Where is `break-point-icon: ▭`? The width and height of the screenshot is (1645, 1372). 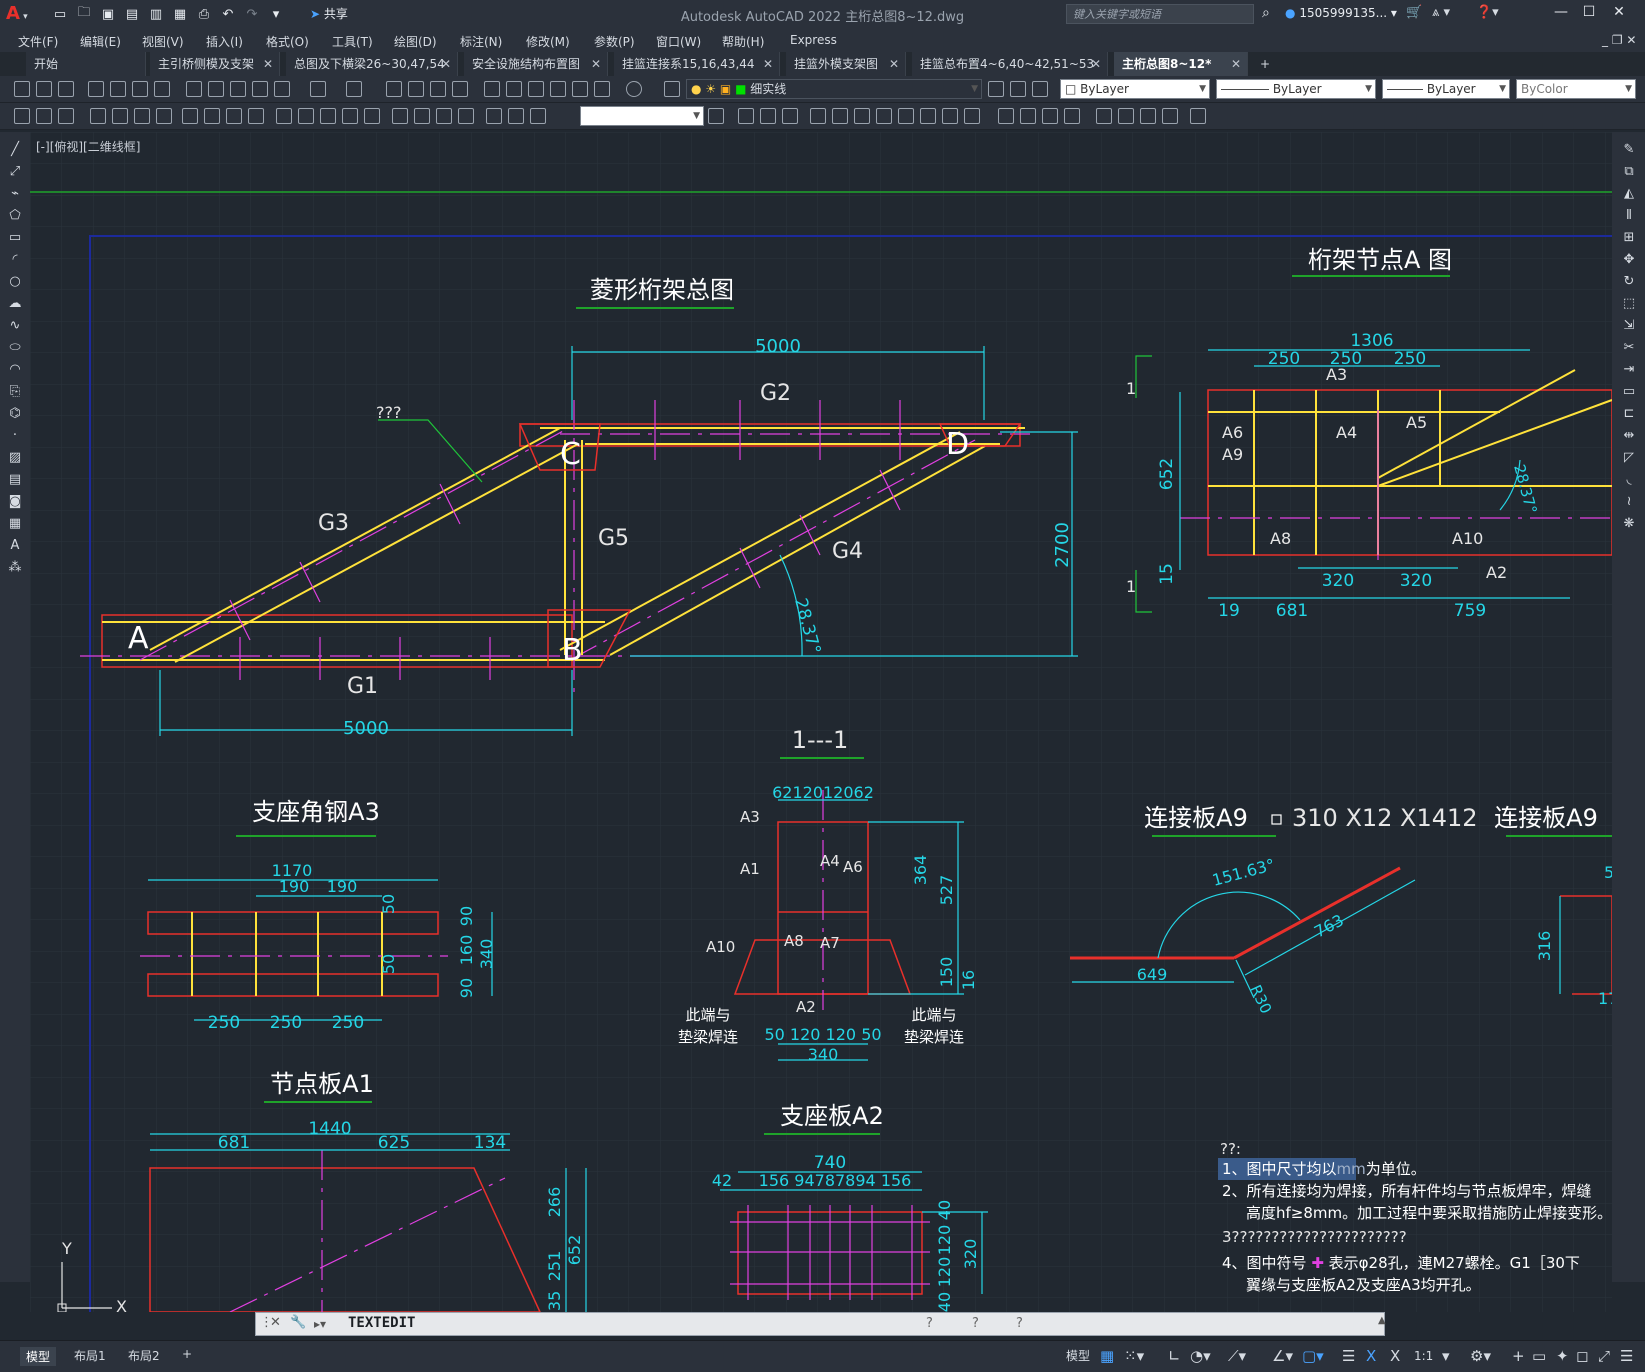
break-point-icon: ▭ is located at coordinates (1629, 392).